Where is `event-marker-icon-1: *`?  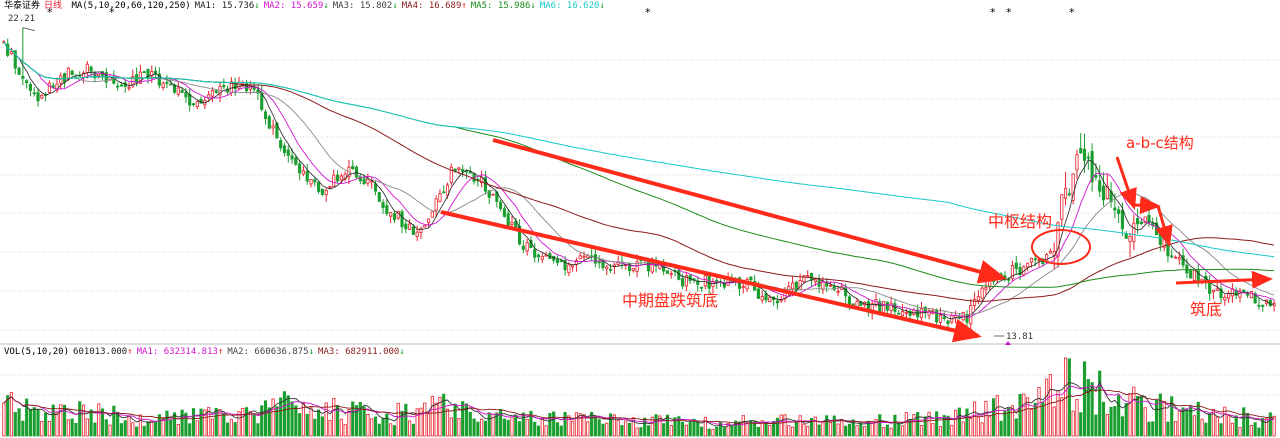 event-marker-icon-1: * is located at coordinates (112, 12).